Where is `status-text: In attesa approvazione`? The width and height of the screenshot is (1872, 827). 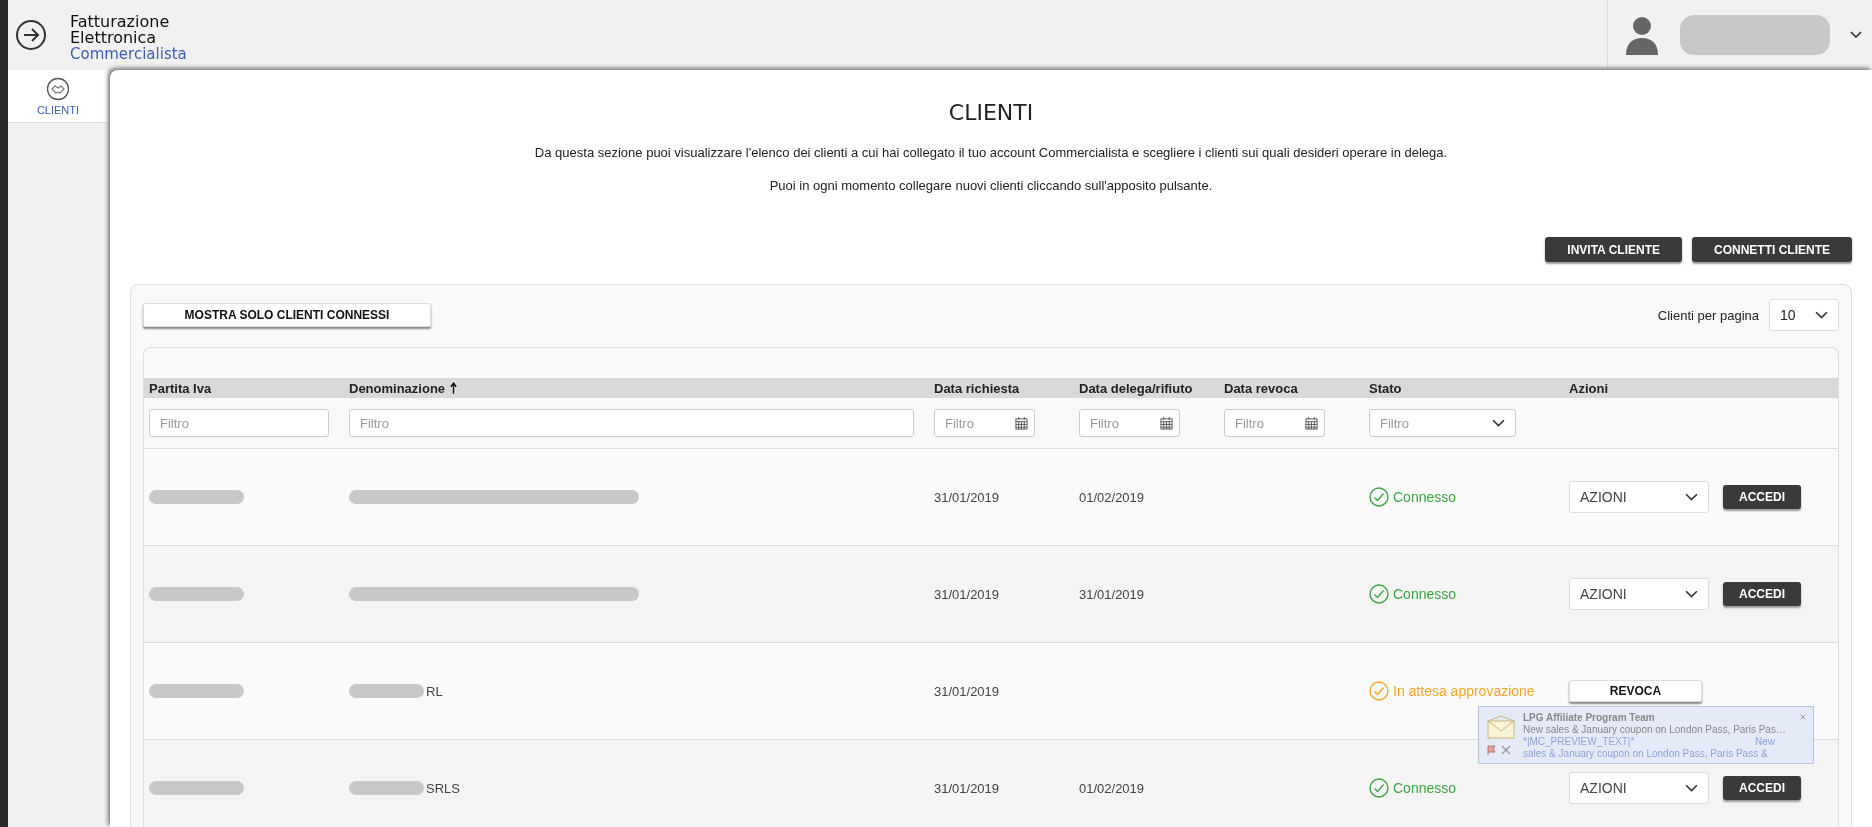
status-text: In attesa approvazione is located at coordinates (1464, 691).